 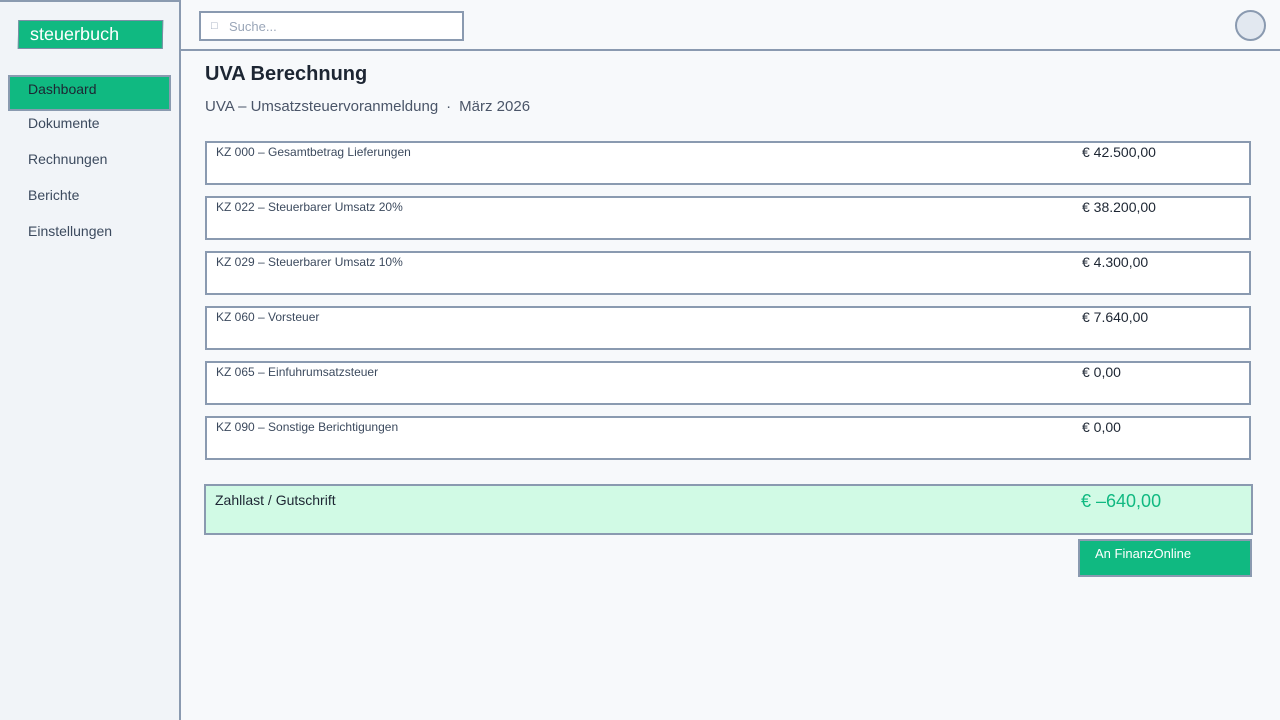 What do you see at coordinates (339, 26) in the screenshot?
I see `search-input` at bounding box center [339, 26].